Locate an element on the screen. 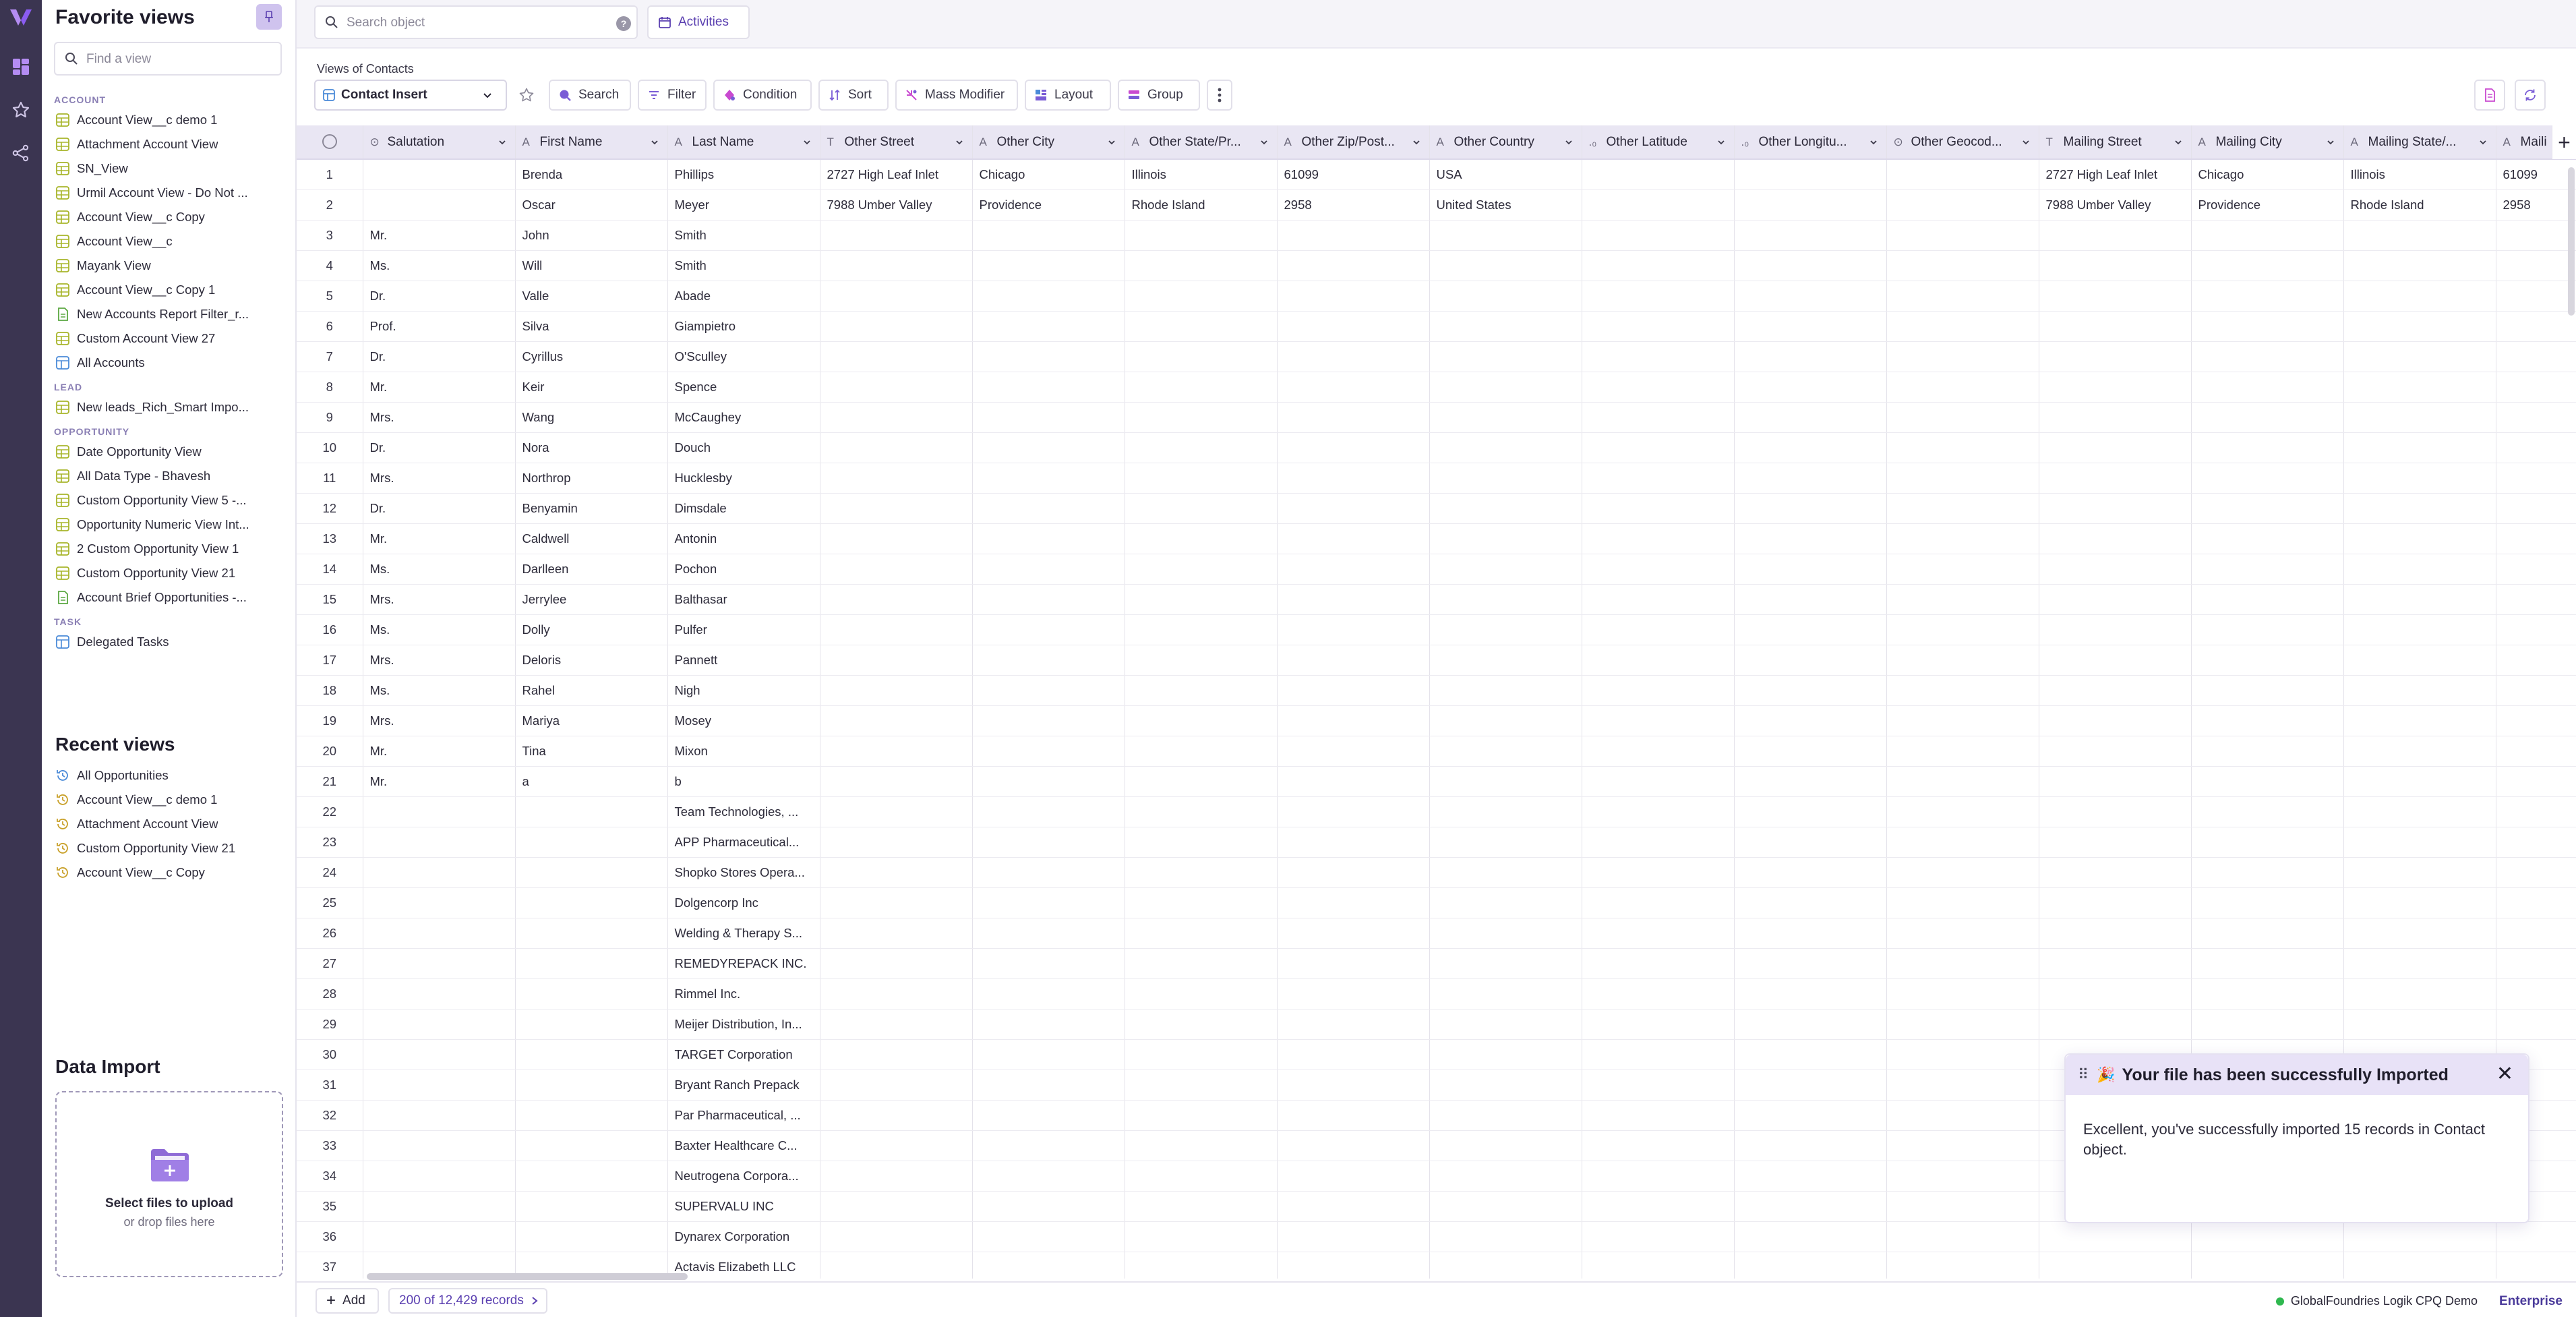 The width and height of the screenshot is (2576, 1317). favorite-view-item: Account View__c is located at coordinates (172, 241).